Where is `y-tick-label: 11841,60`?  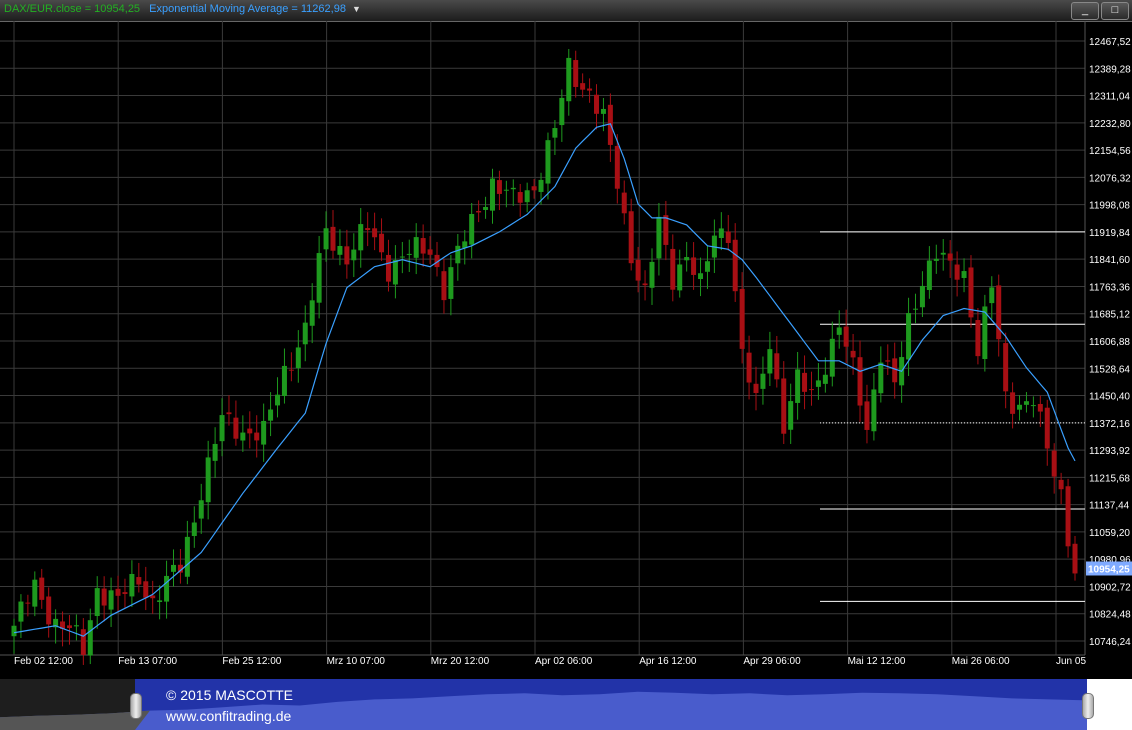 y-tick-label: 11841,60 is located at coordinates (1109, 260).